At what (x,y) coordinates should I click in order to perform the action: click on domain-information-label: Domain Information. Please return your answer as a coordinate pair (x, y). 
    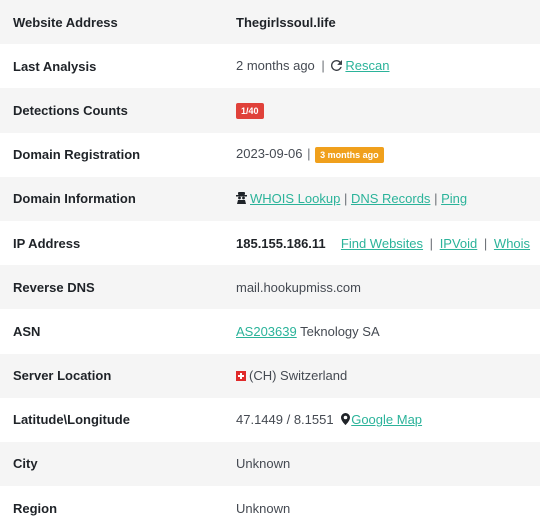
    Looking at the image, I should click on (74, 199).